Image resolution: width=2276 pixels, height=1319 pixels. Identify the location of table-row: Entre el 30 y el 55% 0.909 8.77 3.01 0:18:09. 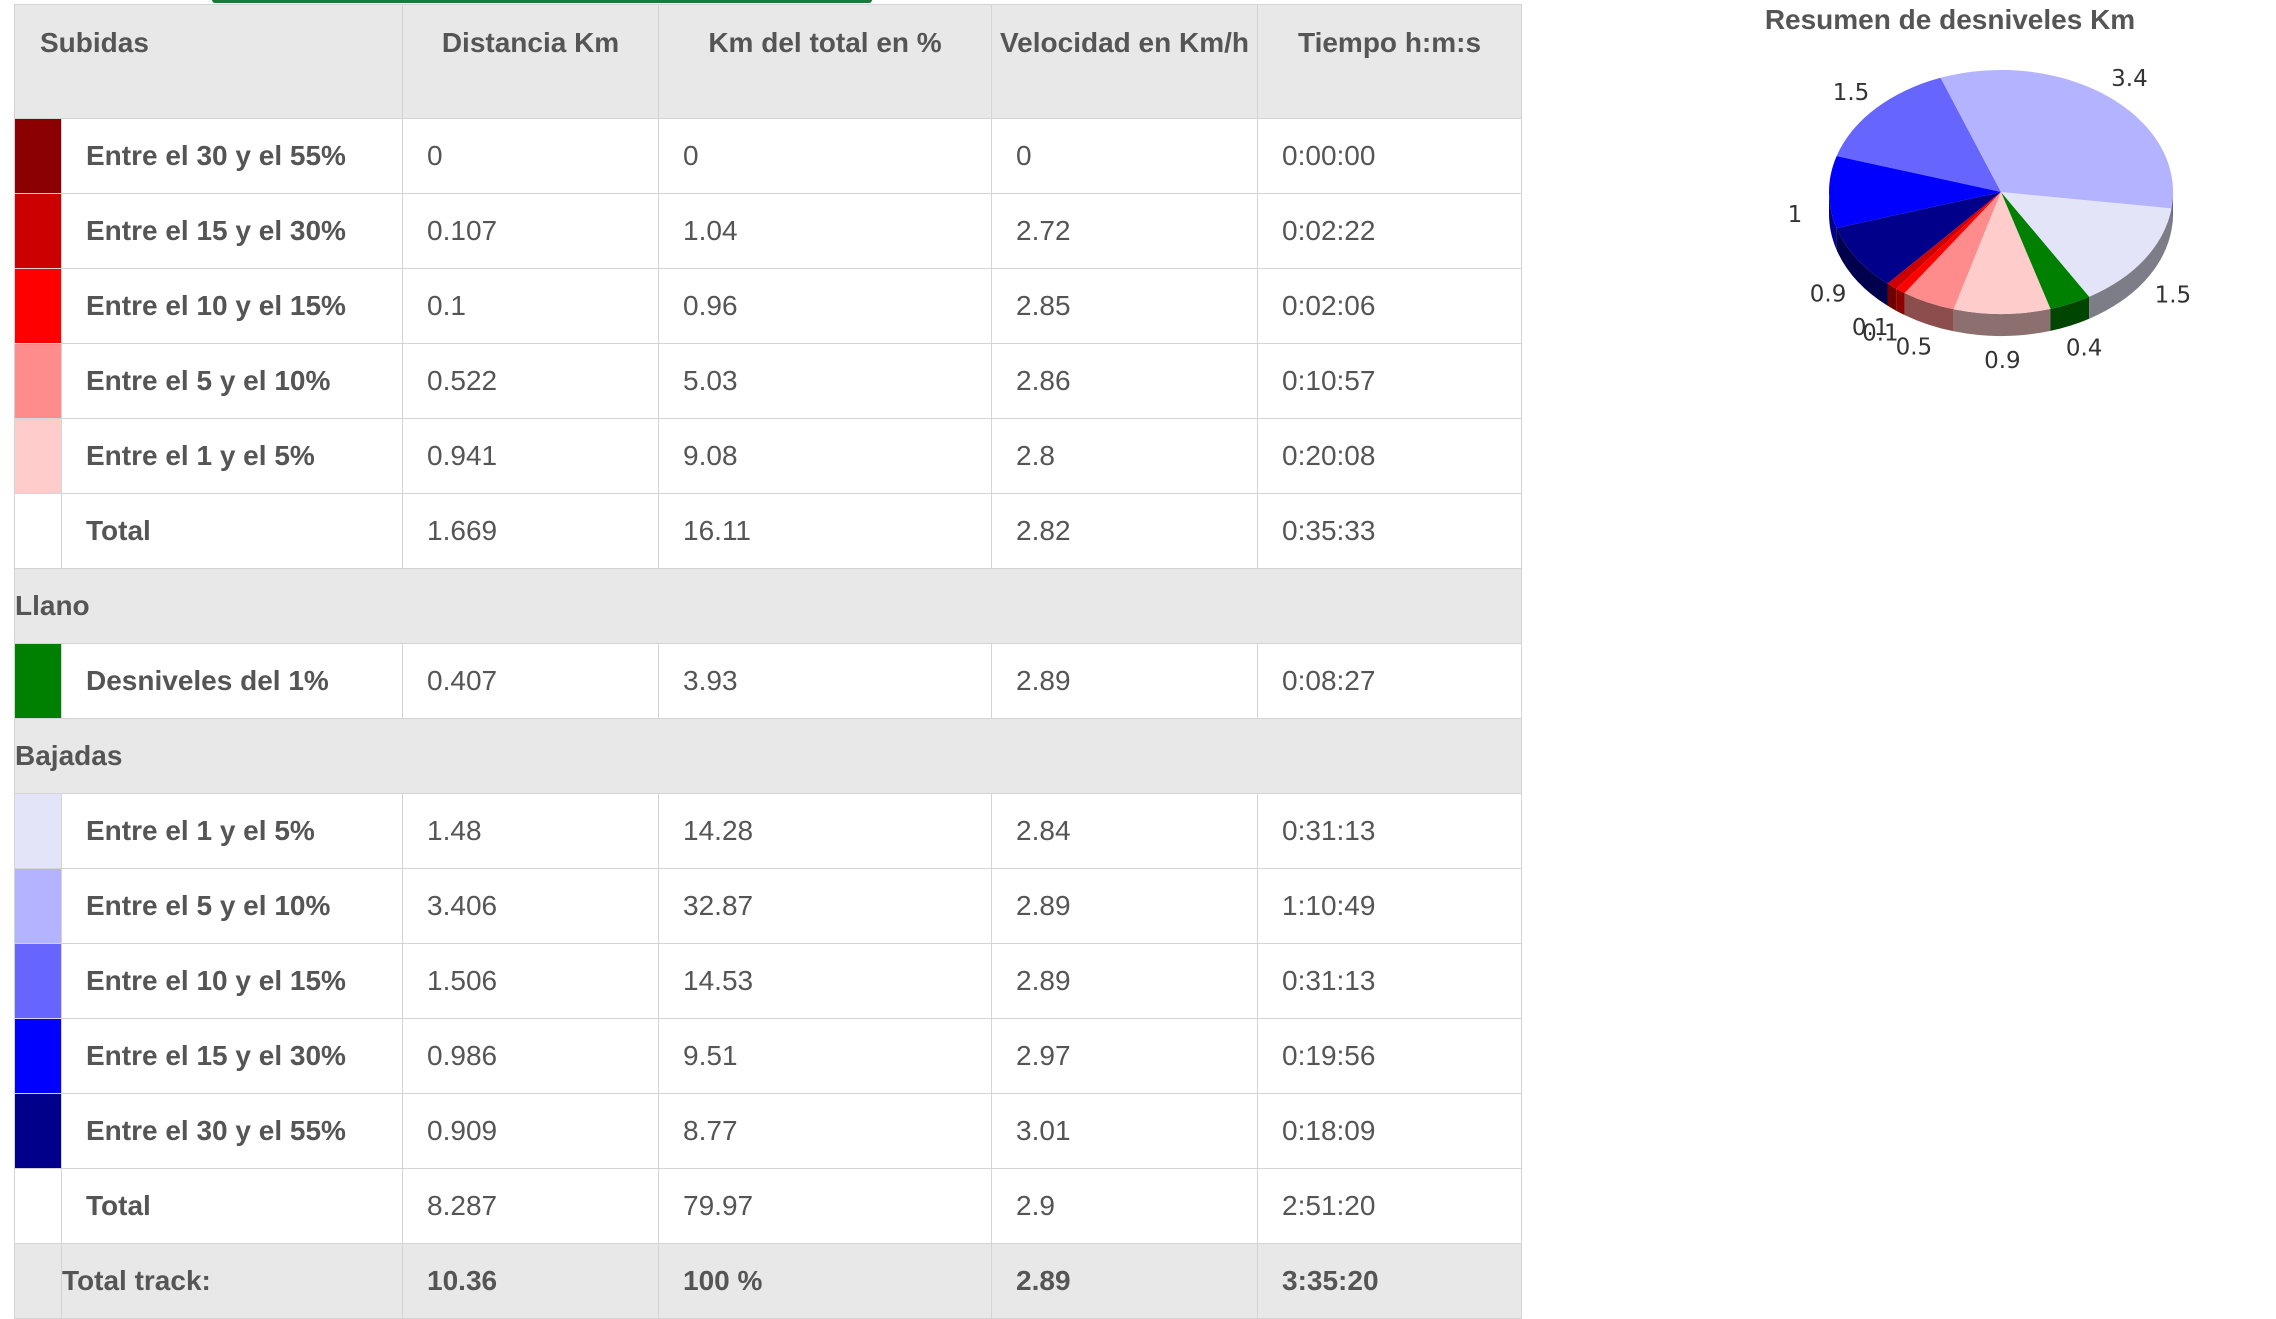
(768, 1131).